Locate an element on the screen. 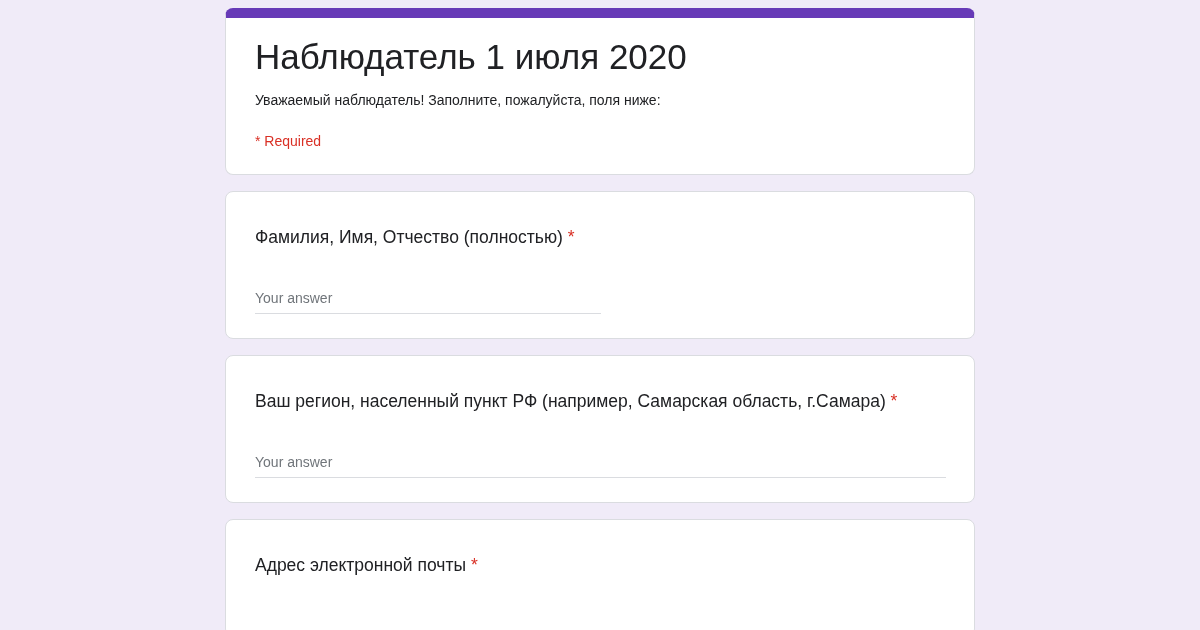 The height and width of the screenshot is (630, 1200). required-note: * Required is located at coordinates (289, 141).